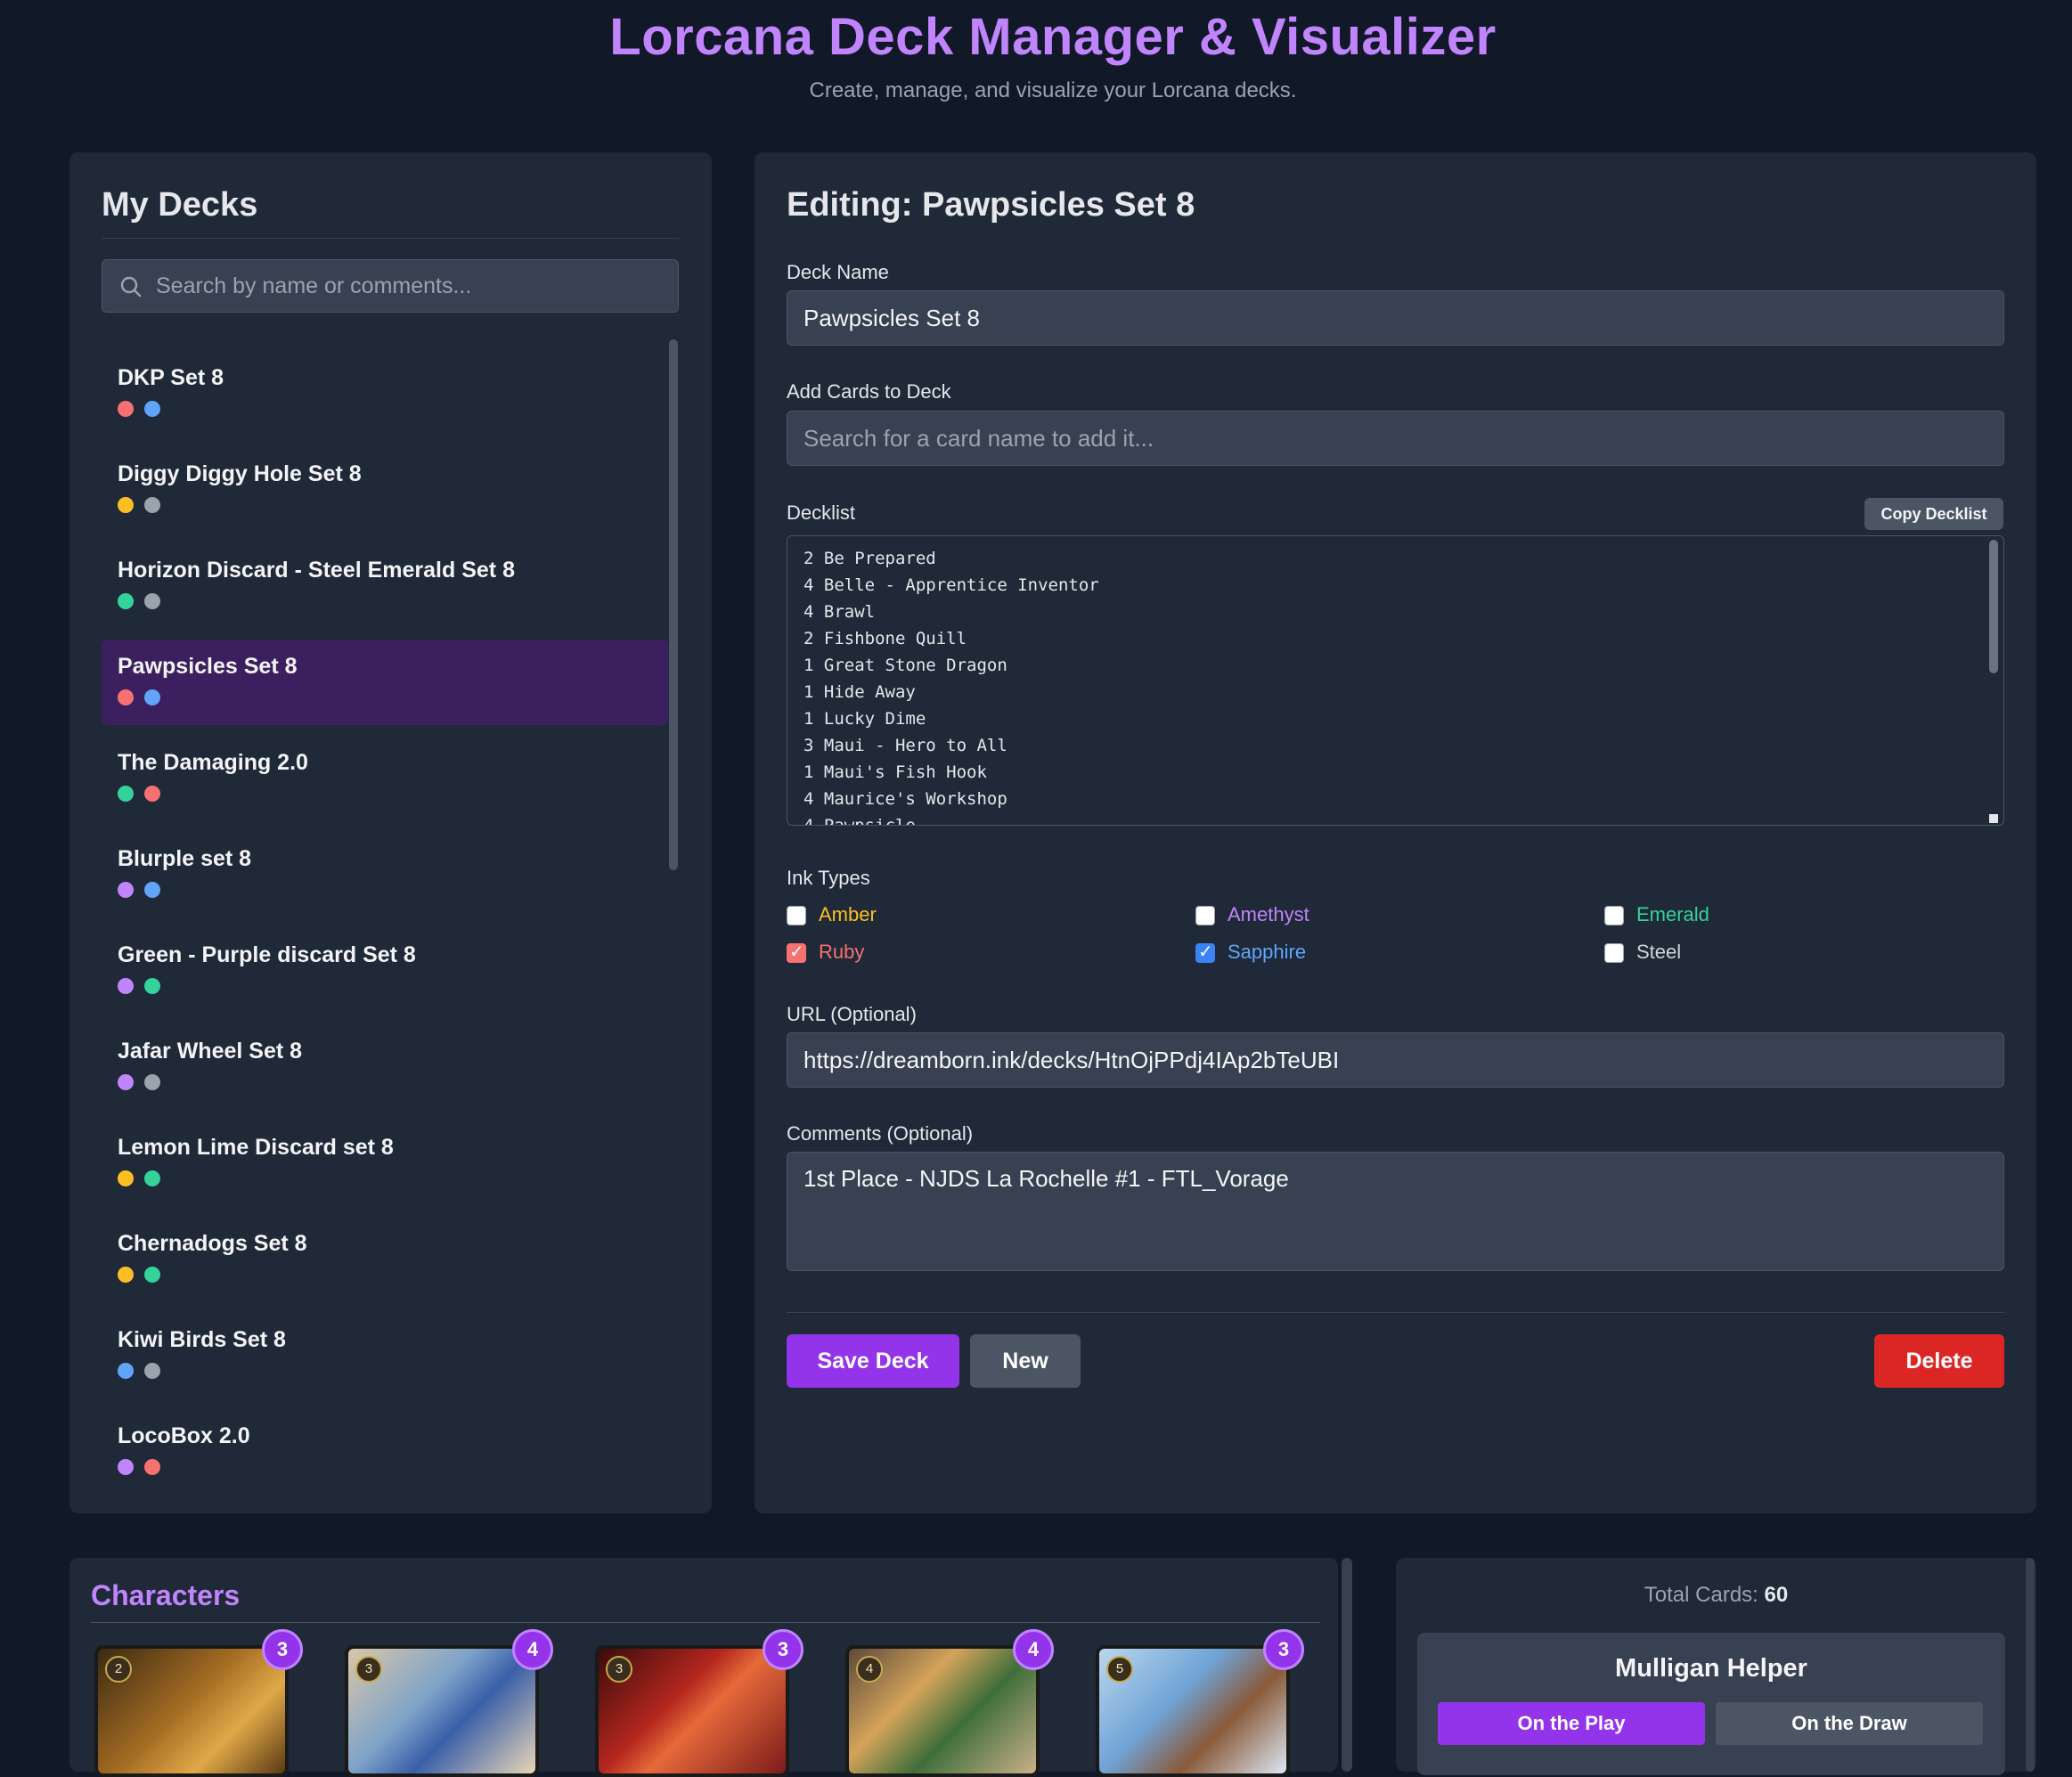 This screenshot has width=2072, height=1777. Describe the element at coordinates (892, 318) in the screenshot. I see `deck-name-value: Pawpsicles Set 8` at that location.